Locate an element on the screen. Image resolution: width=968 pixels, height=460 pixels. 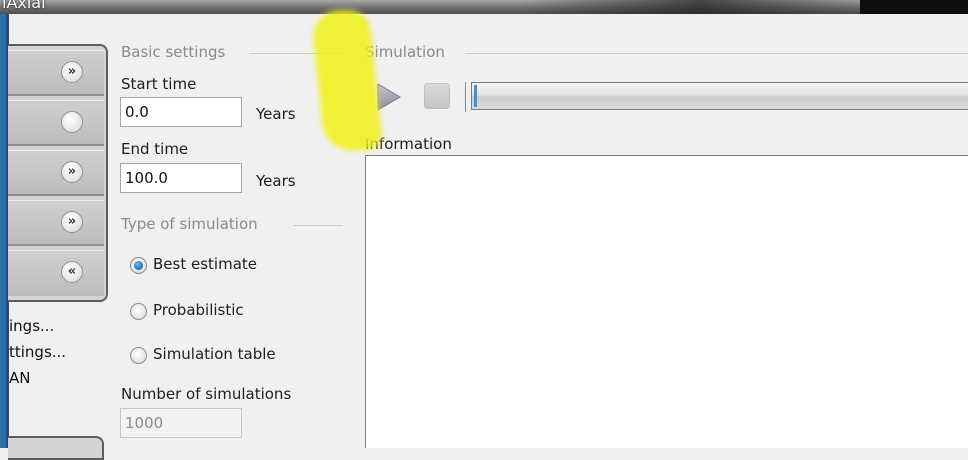
navigation-panel: » » » « is located at coordinates (58, 173).